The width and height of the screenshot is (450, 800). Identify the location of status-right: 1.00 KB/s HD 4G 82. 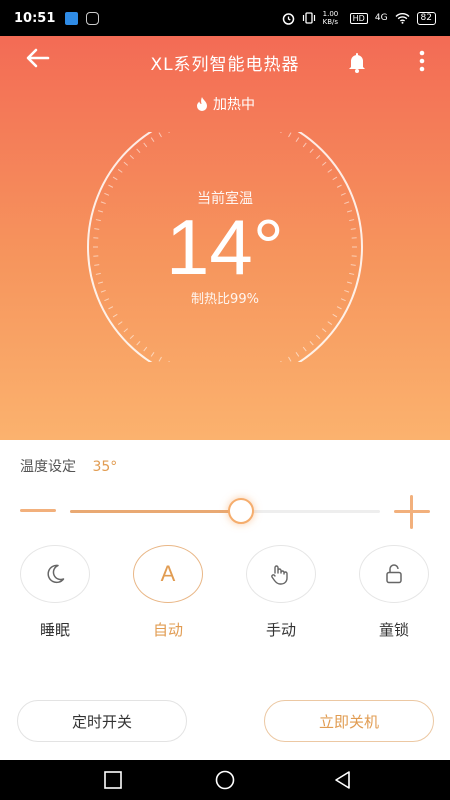
(359, 18).